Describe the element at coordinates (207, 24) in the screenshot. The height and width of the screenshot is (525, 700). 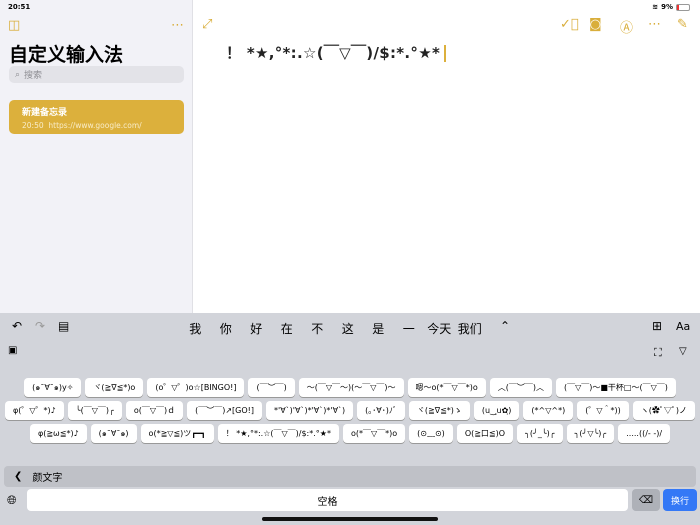
I see `expand-icon: ⤢` at that location.